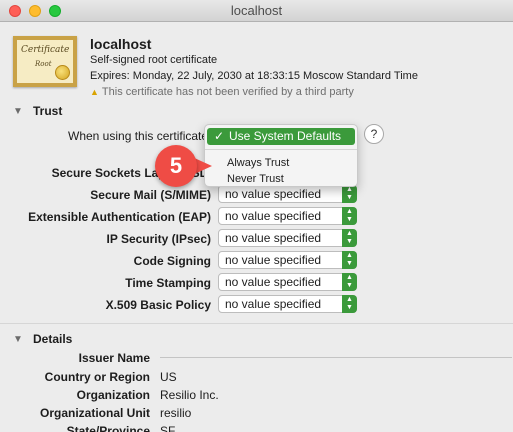 The width and height of the screenshot is (513, 432). Describe the element at coordinates (94, 92) in the screenshot. I see `warning-icon: ▲` at that location.